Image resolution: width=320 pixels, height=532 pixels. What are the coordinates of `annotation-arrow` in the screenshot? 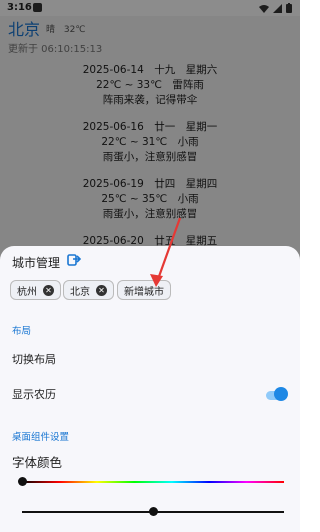 It's located at (166, 252).